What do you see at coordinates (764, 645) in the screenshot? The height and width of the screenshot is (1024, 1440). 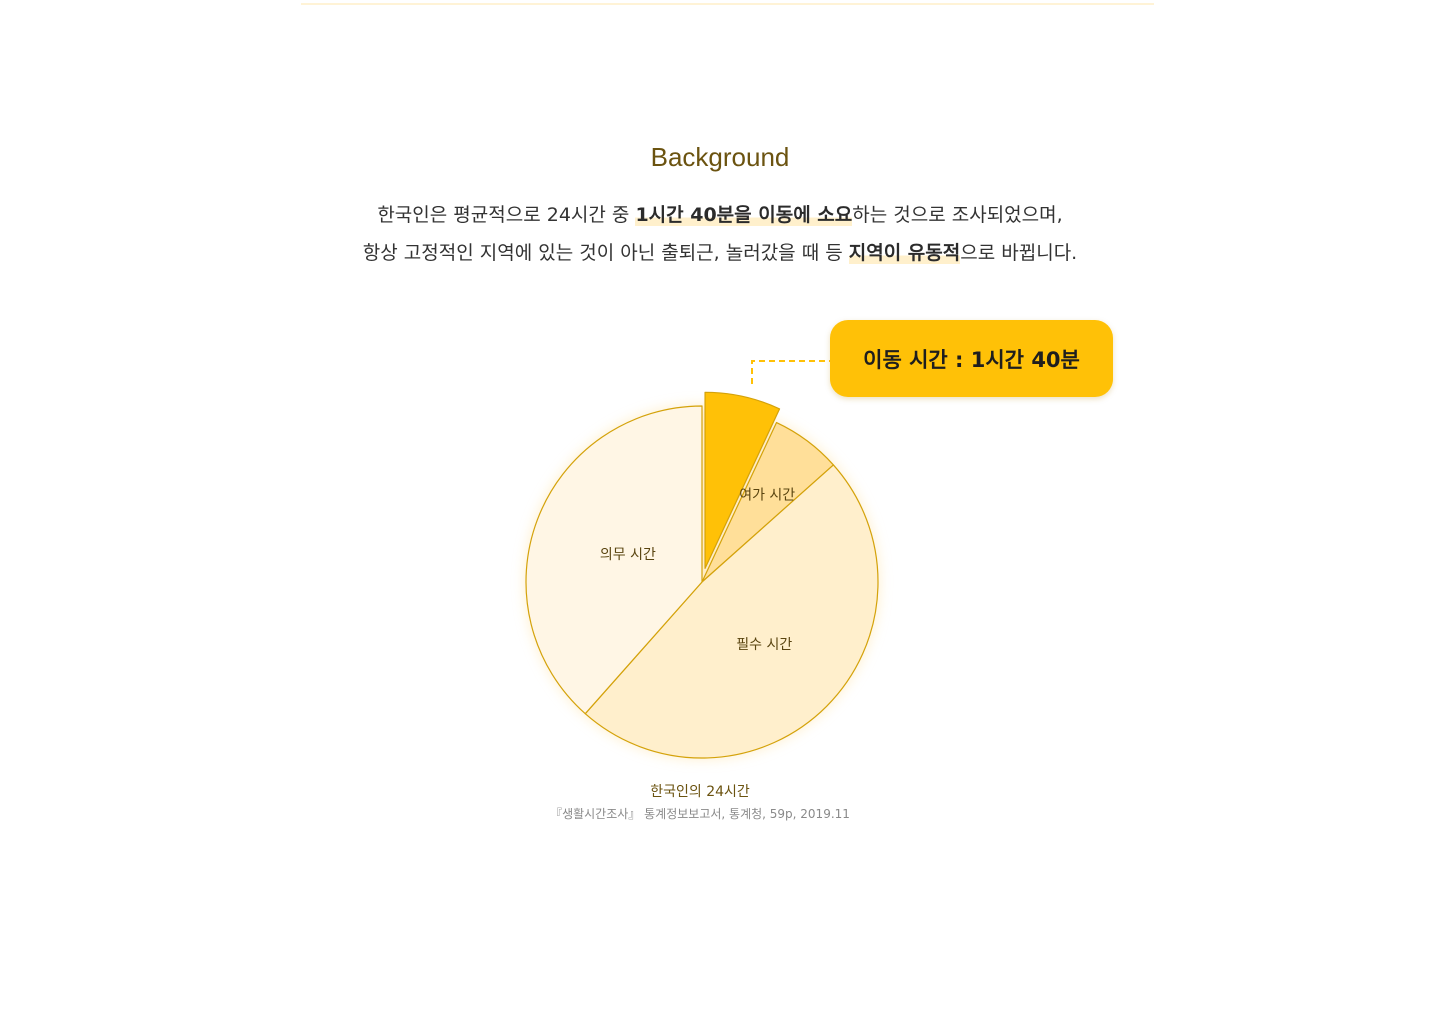 I see `pie-label-essential: 필수 시간` at bounding box center [764, 645].